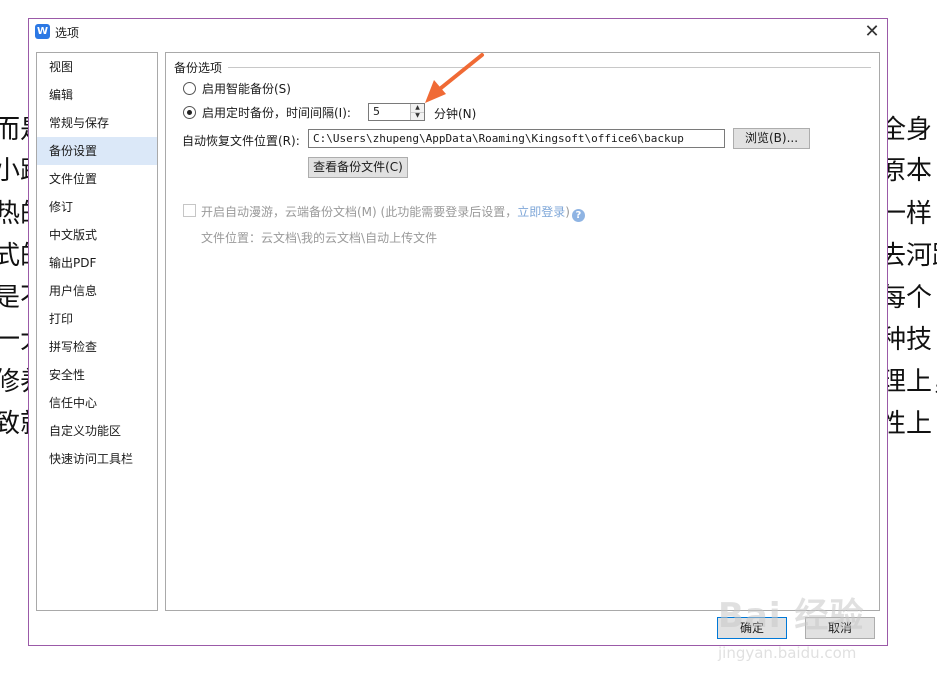 This screenshot has height=686, width=937. What do you see at coordinates (97, 67) in the screenshot?
I see `sidebar-item-view: 视图` at bounding box center [97, 67].